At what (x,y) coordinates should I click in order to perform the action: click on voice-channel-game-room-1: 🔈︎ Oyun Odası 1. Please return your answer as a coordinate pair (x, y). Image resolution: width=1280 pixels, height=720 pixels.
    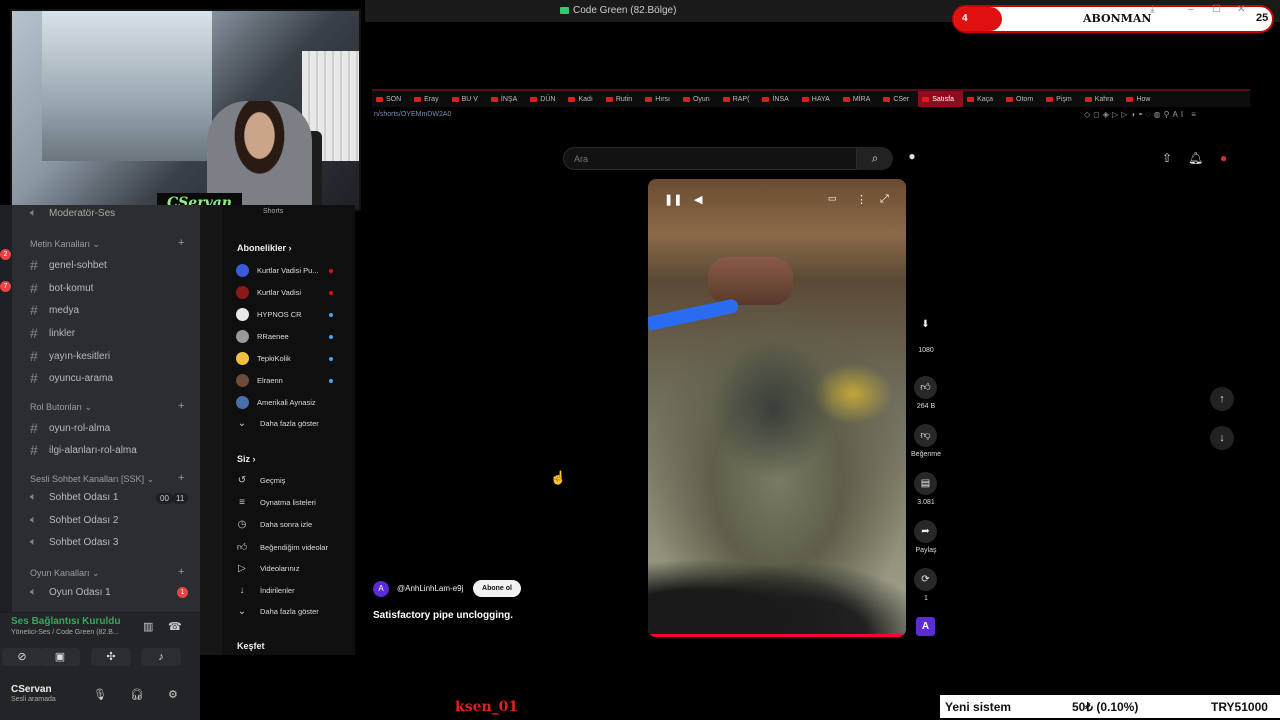
    Looking at the image, I should click on (70, 592).